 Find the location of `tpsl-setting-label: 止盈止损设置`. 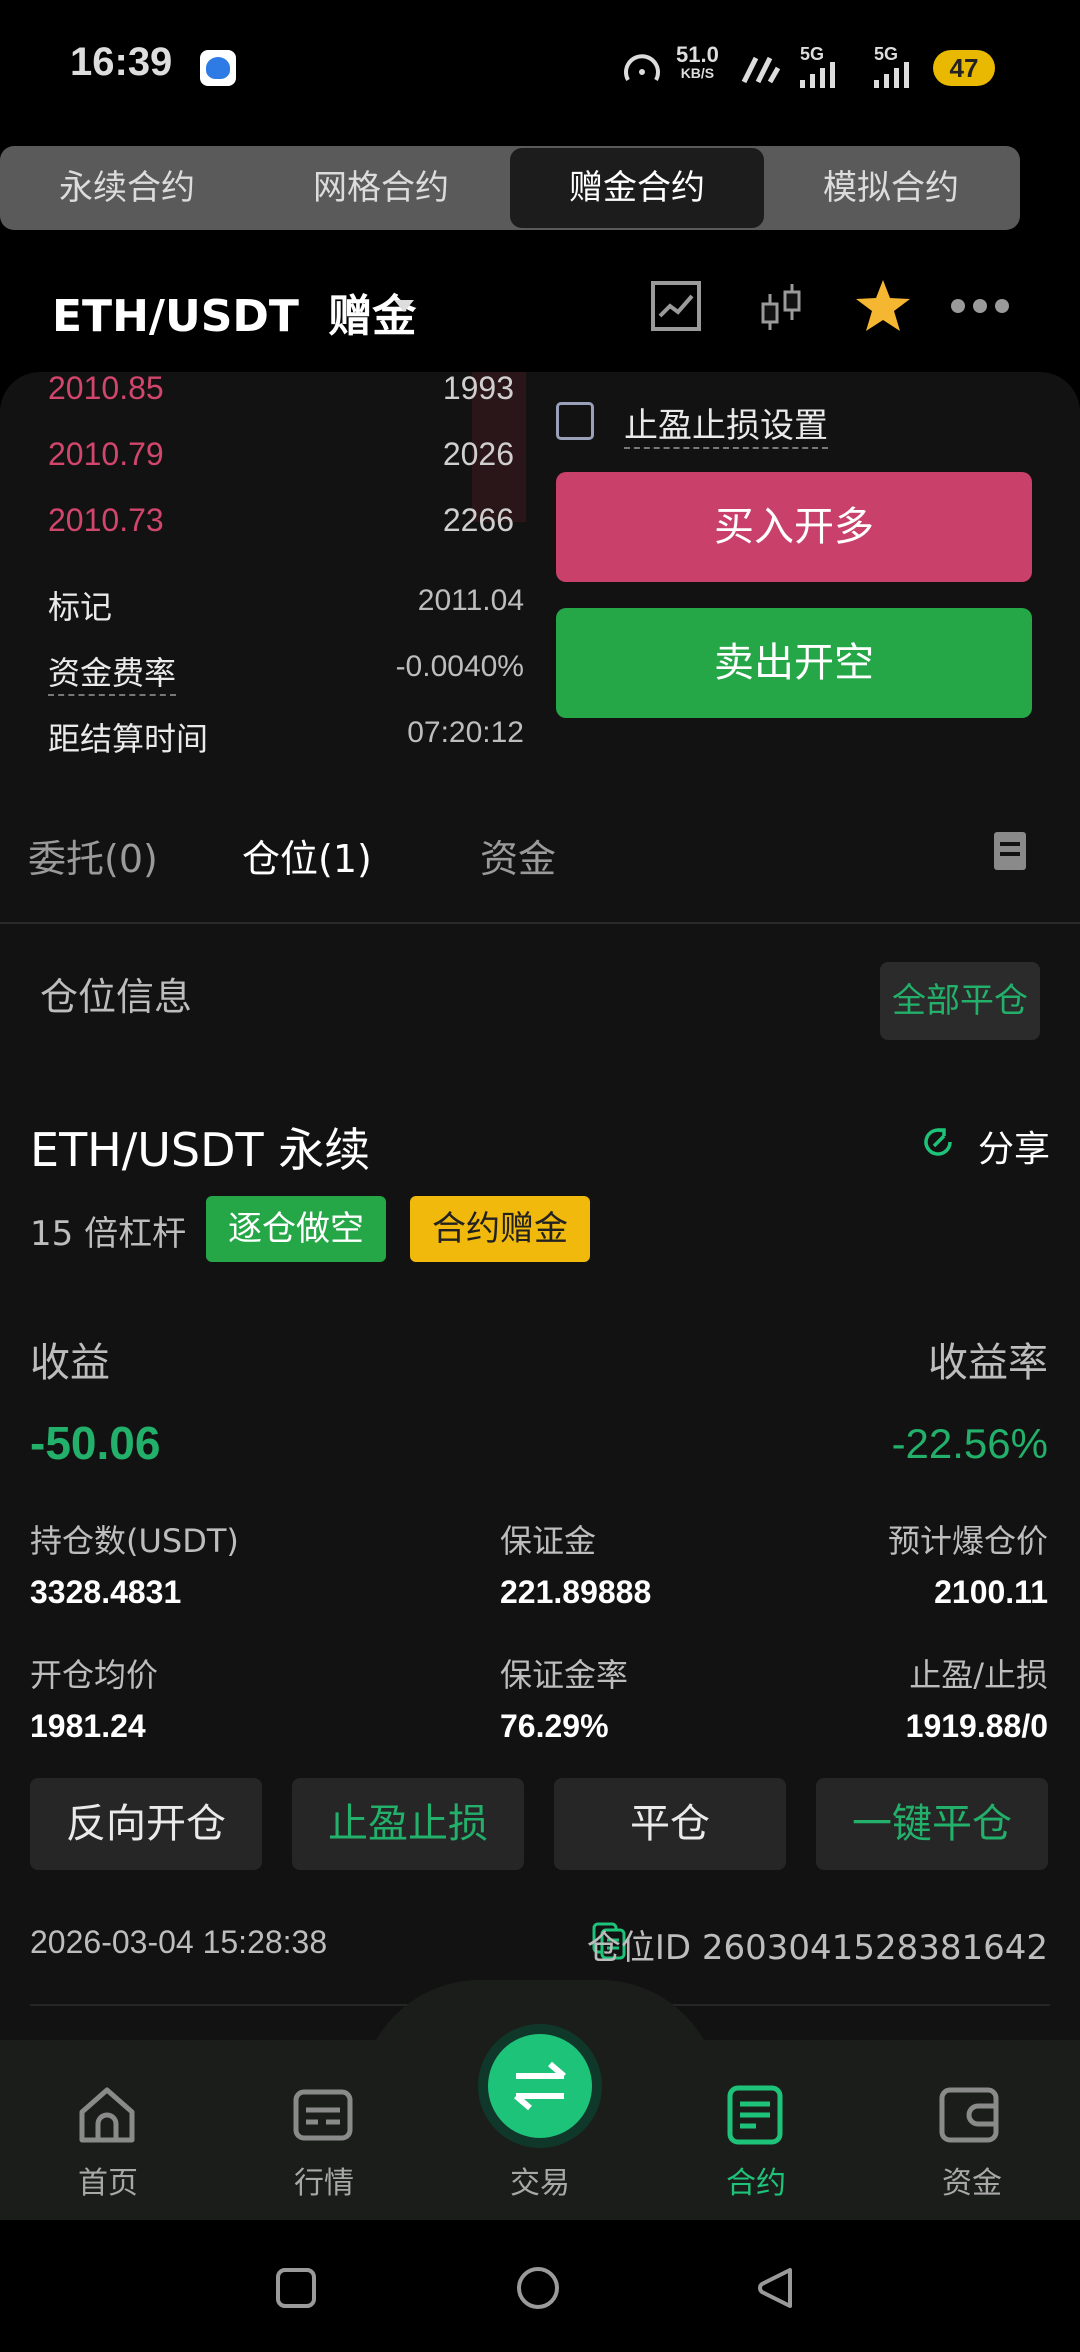

tpsl-setting-label: 止盈止损设置 is located at coordinates (726, 423).